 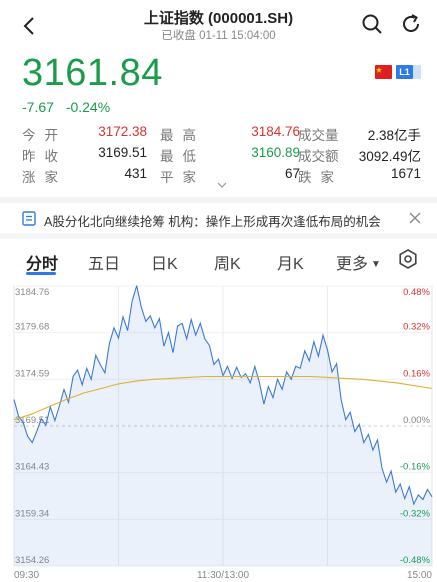 I want to click on stat-value-open: 3172.38, so click(x=122, y=131).